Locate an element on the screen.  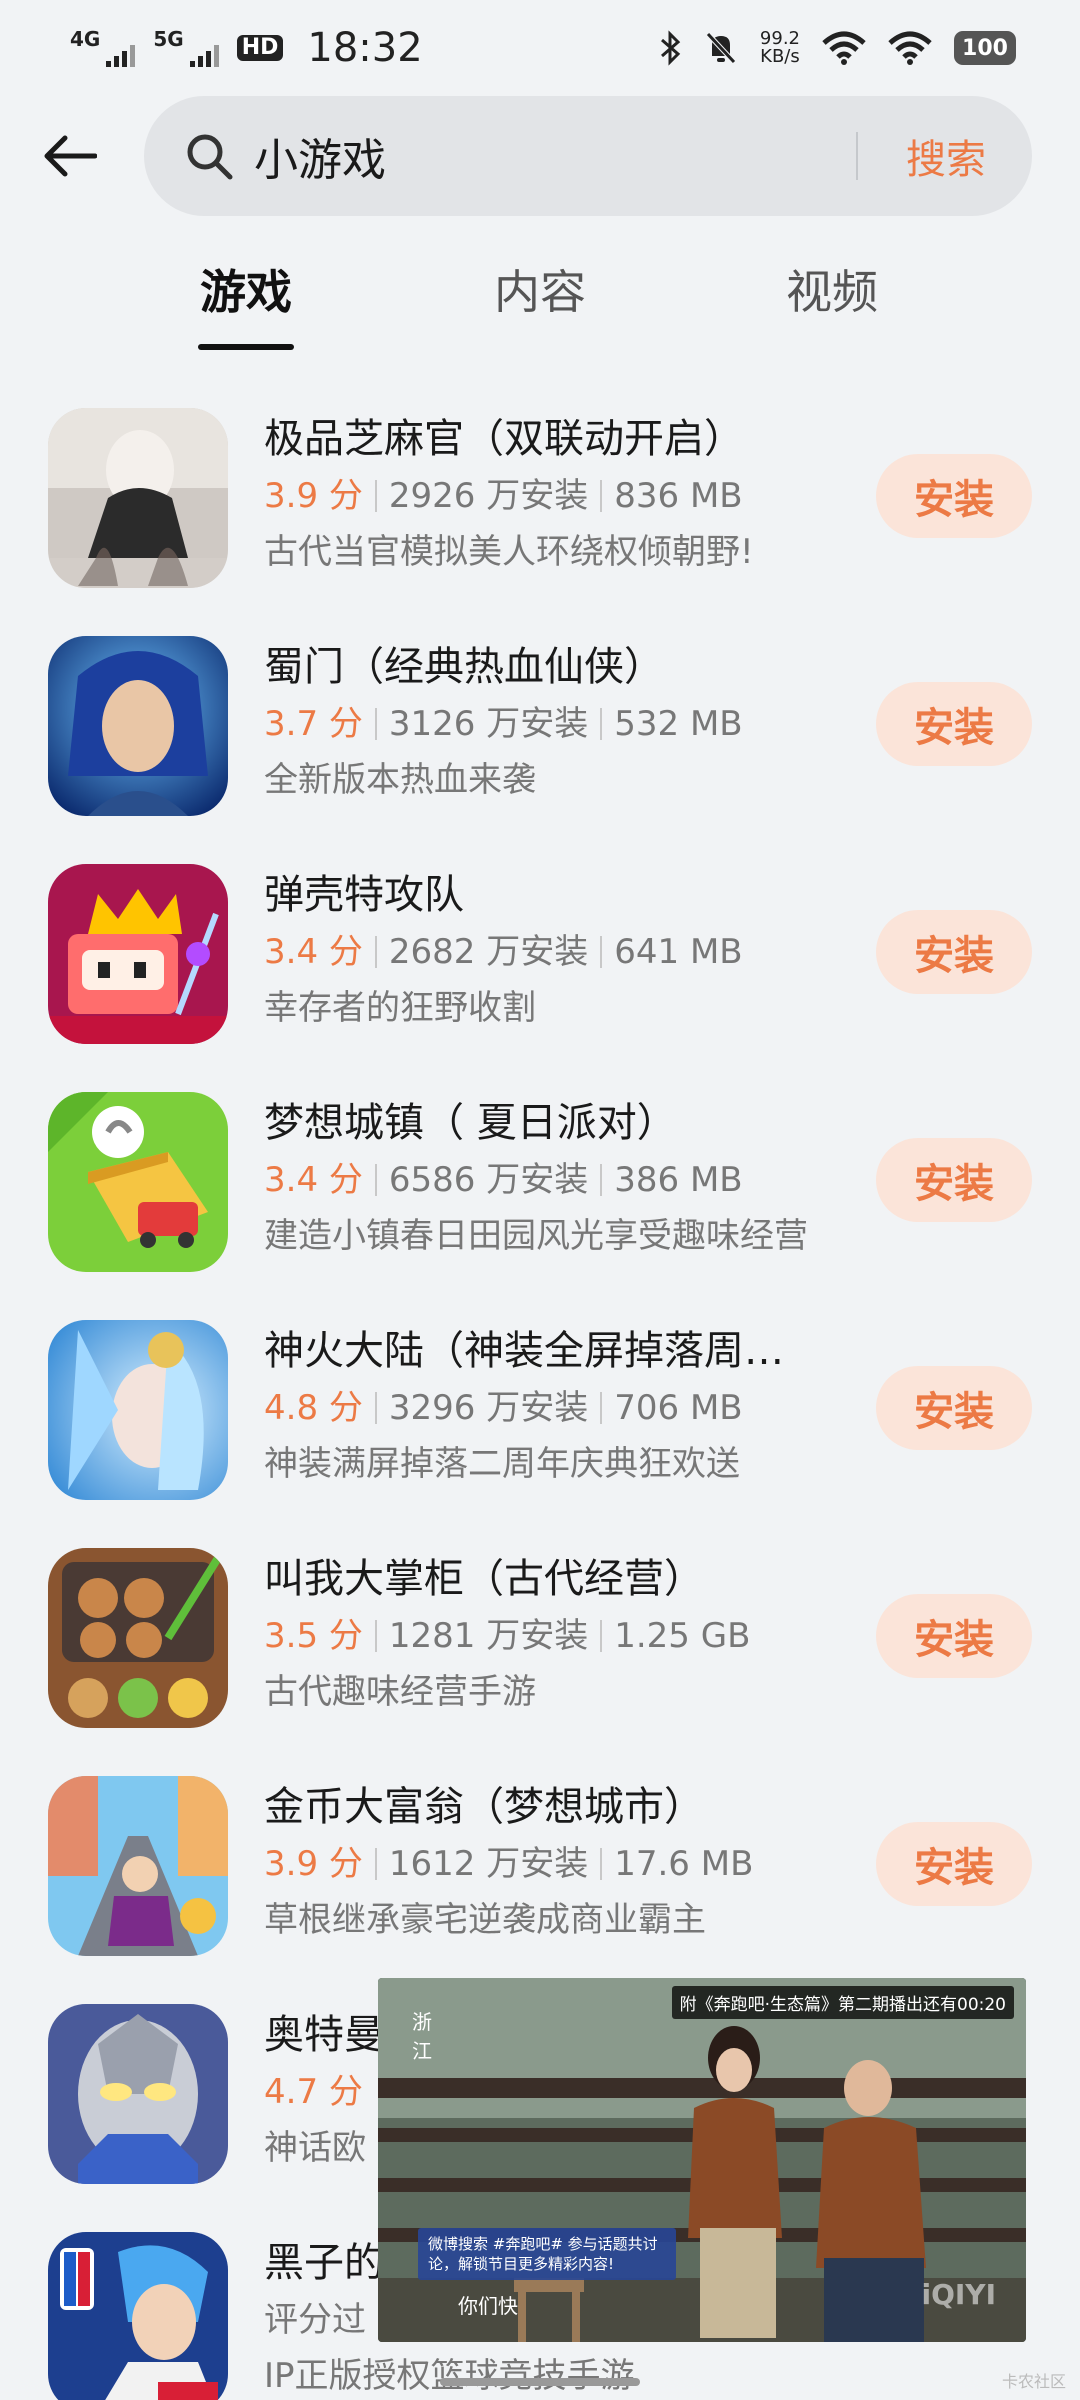
app-rating: 3.5 分 is located at coordinates (313, 1636).